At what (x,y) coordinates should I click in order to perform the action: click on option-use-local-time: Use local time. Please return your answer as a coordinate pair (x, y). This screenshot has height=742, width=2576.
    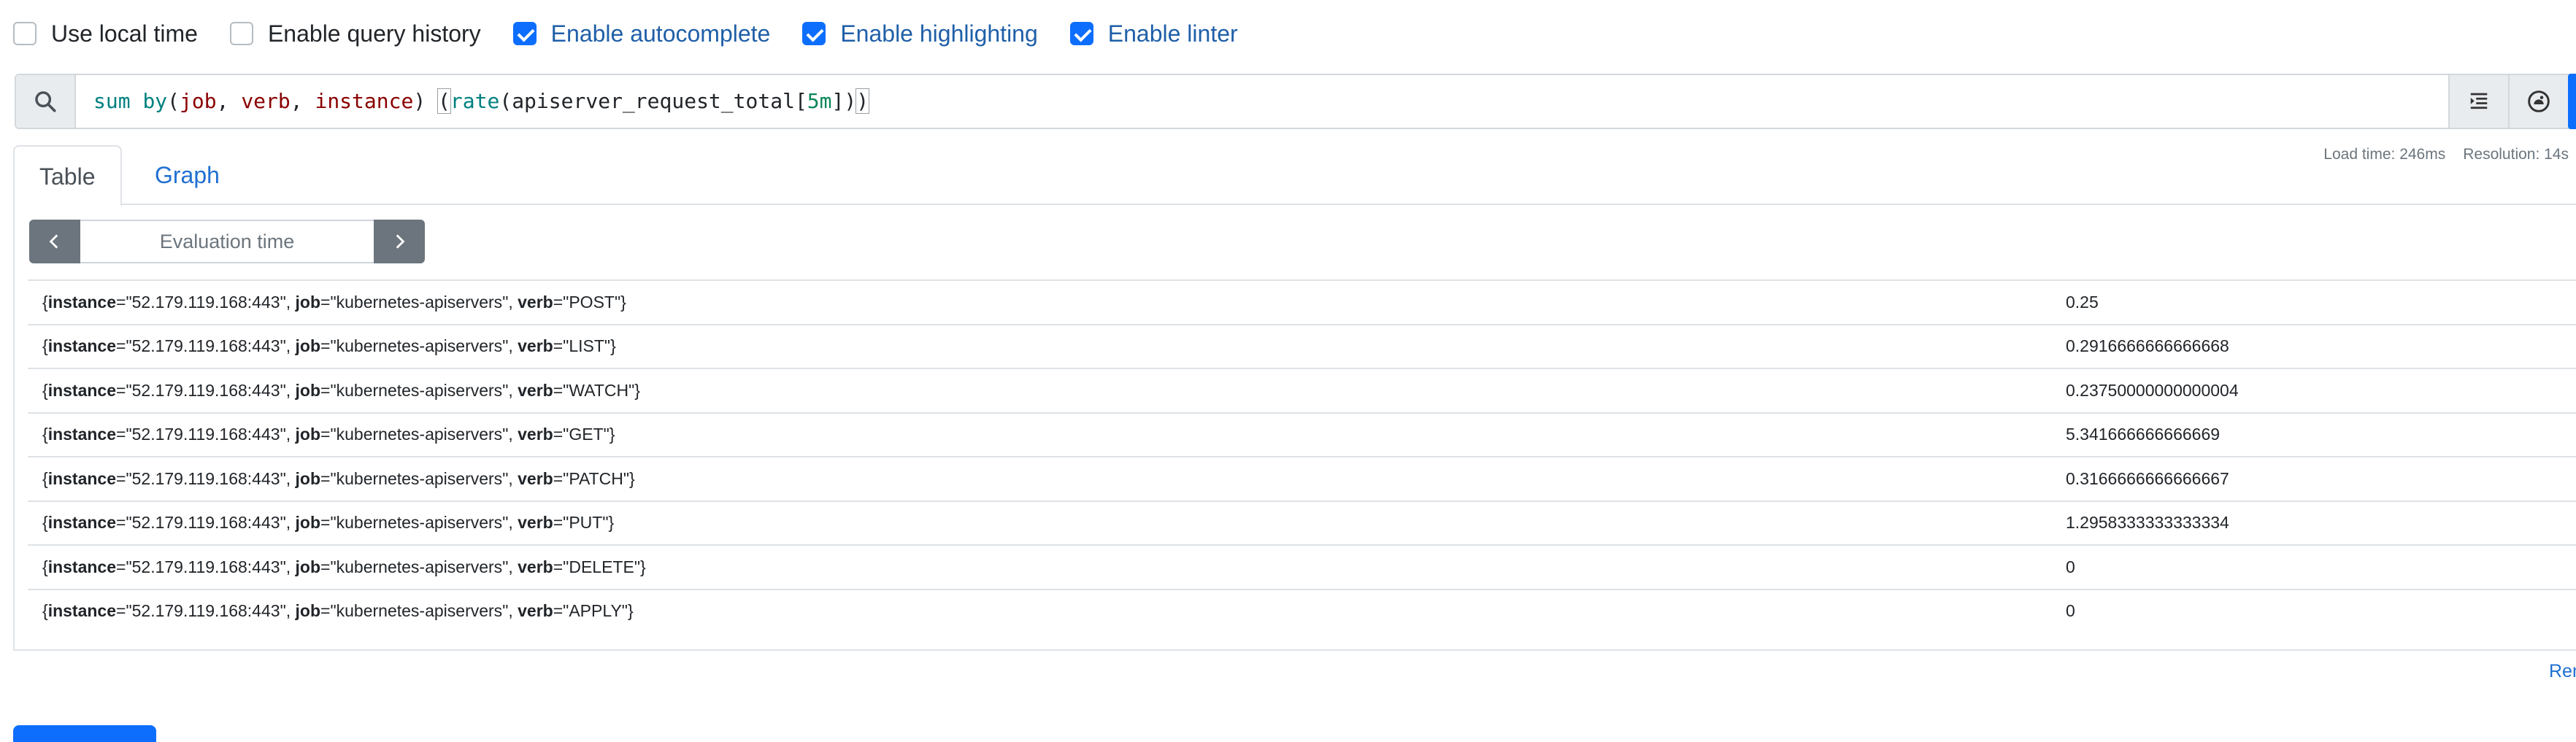
    Looking at the image, I should click on (105, 34).